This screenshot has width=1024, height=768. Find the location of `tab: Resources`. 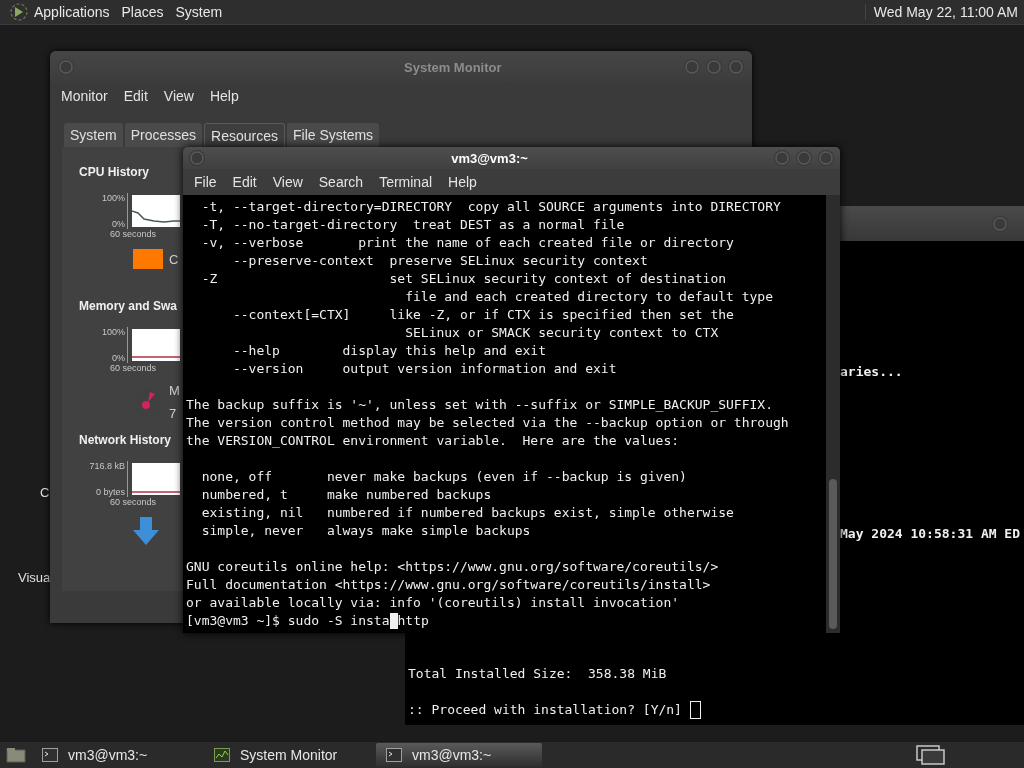

tab: Resources is located at coordinates (244, 135).